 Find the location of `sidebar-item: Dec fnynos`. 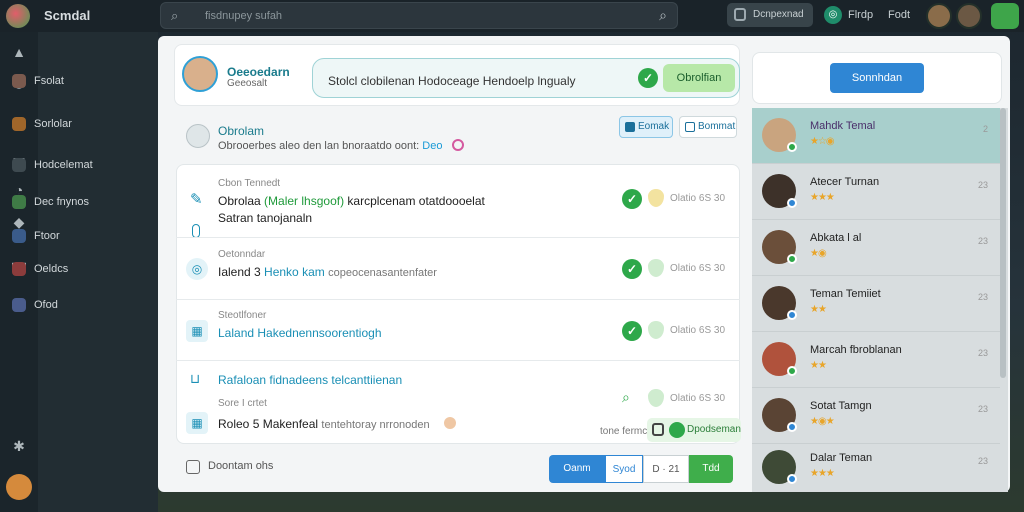

sidebar-item: Dec fnynos is located at coordinates (65, 202).